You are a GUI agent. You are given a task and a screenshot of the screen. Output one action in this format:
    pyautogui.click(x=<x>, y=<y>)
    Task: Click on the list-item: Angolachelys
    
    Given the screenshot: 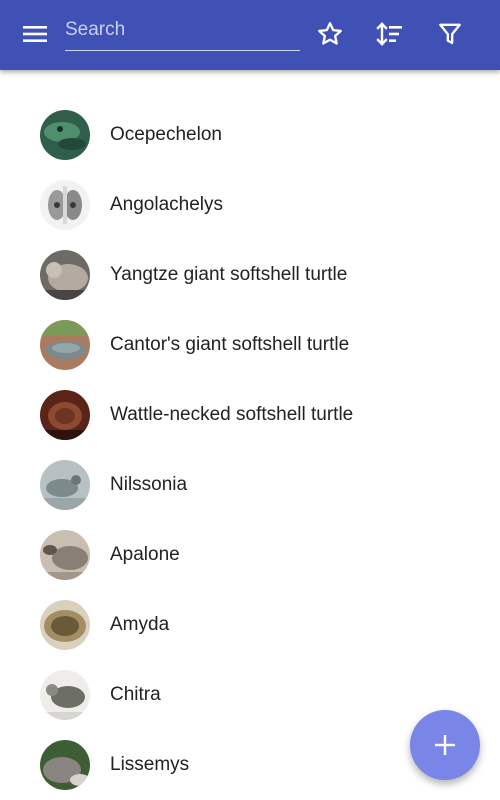 What is the action you would take?
    pyautogui.click(x=250, y=205)
    